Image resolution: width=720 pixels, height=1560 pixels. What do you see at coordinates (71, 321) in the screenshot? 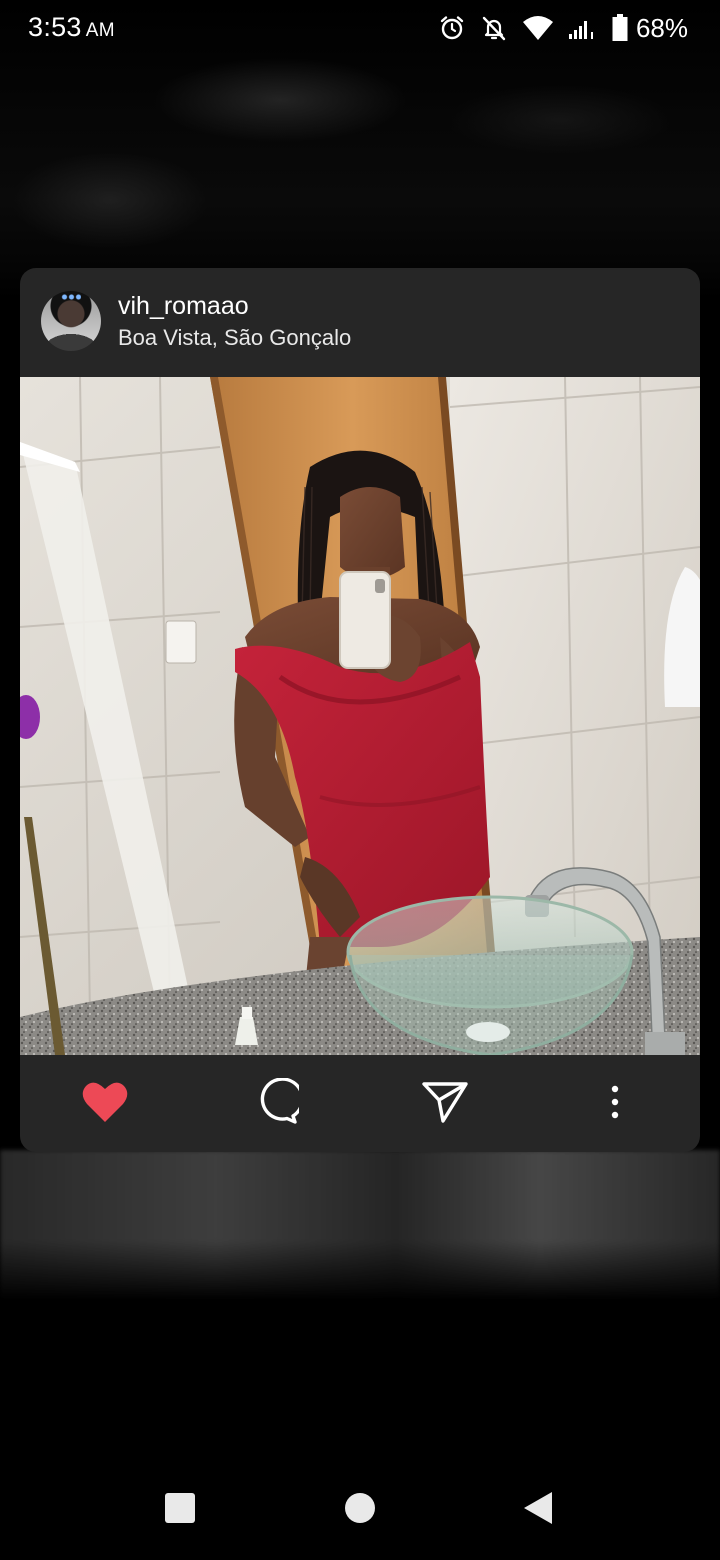
I see `avatar` at bounding box center [71, 321].